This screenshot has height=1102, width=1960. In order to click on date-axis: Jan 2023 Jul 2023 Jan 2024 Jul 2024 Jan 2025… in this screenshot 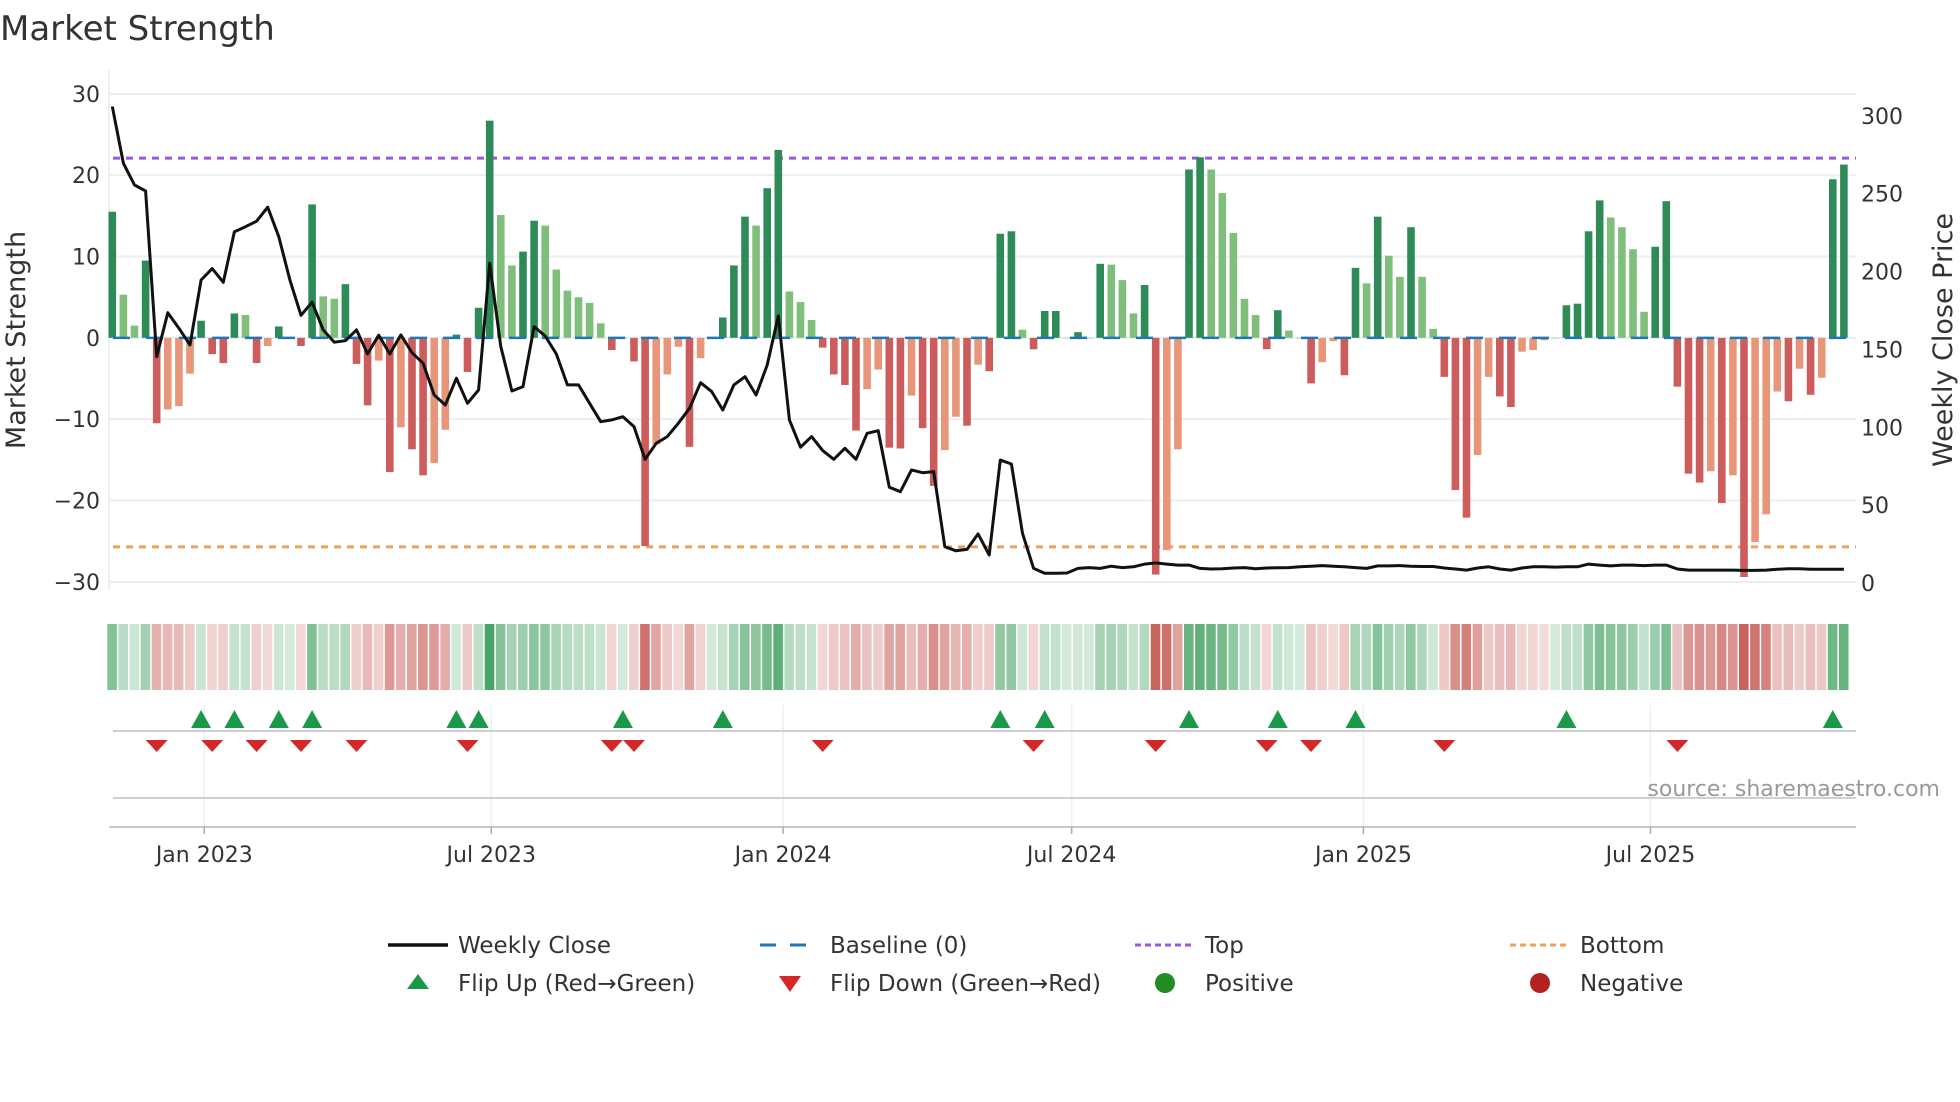, I will do `click(982, 847)`.